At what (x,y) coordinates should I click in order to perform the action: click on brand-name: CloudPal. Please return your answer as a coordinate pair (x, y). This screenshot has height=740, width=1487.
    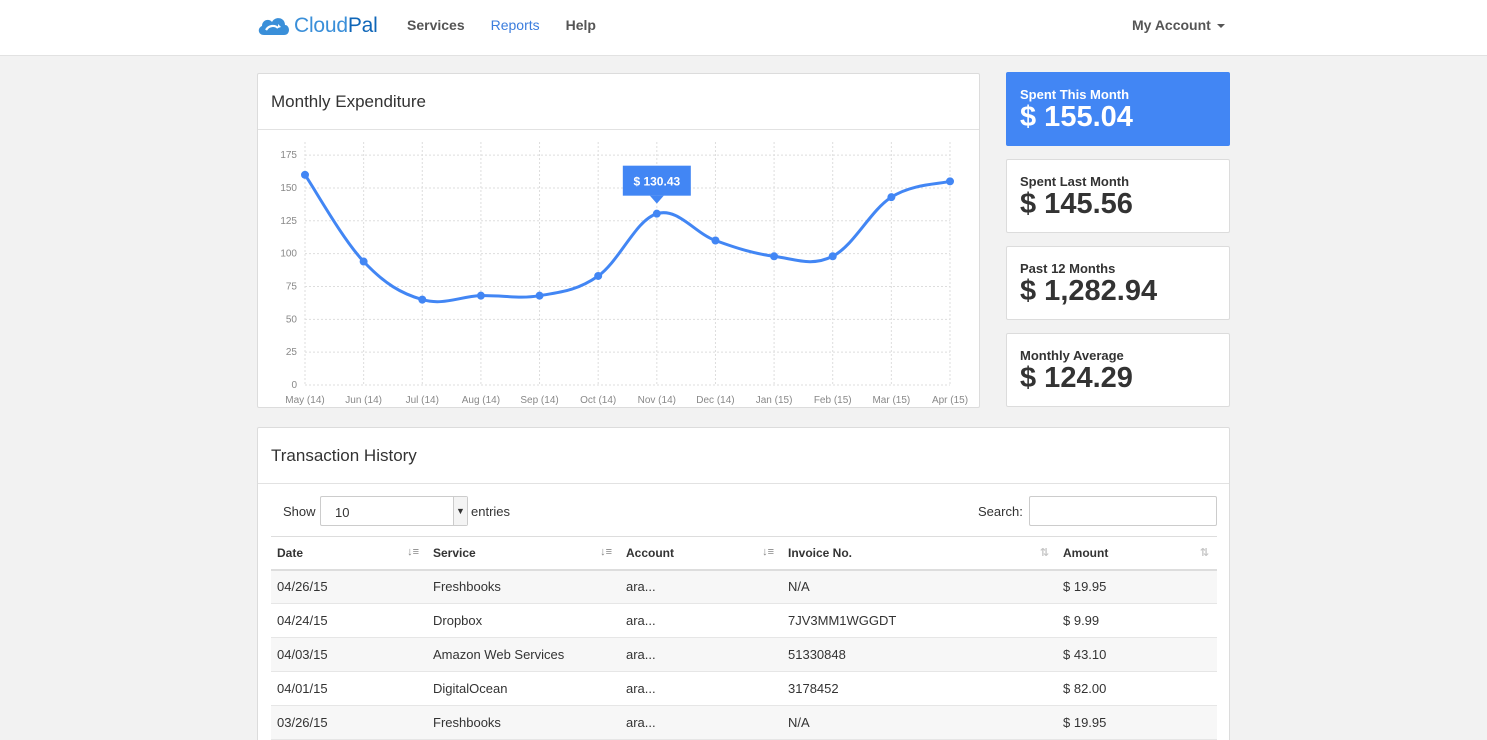
    Looking at the image, I should click on (336, 25).